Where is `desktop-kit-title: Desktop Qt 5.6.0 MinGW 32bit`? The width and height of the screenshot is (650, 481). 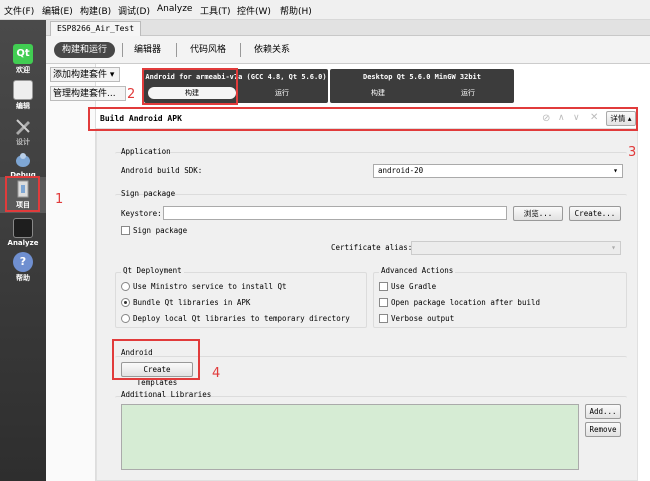
desktop-kit-title: Desktop Qt 5.6.0 MinGW 32bit is located at coordinates (421, 77).